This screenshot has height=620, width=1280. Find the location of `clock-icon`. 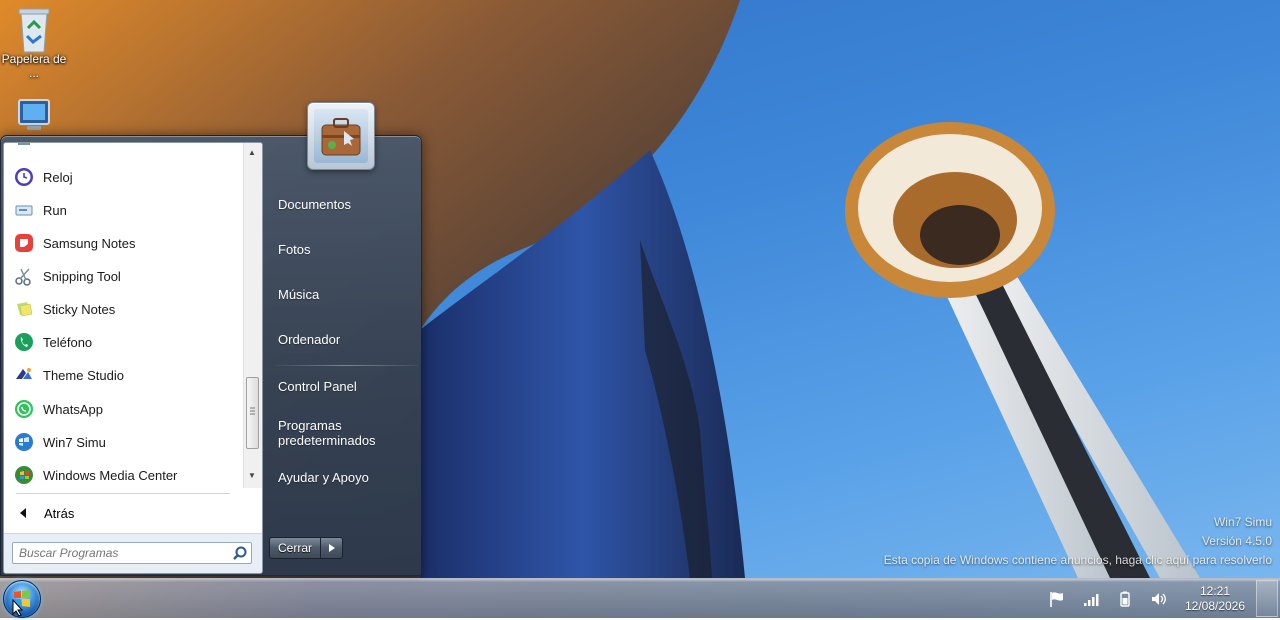

clock-icon is located at coordinates (24, 177).